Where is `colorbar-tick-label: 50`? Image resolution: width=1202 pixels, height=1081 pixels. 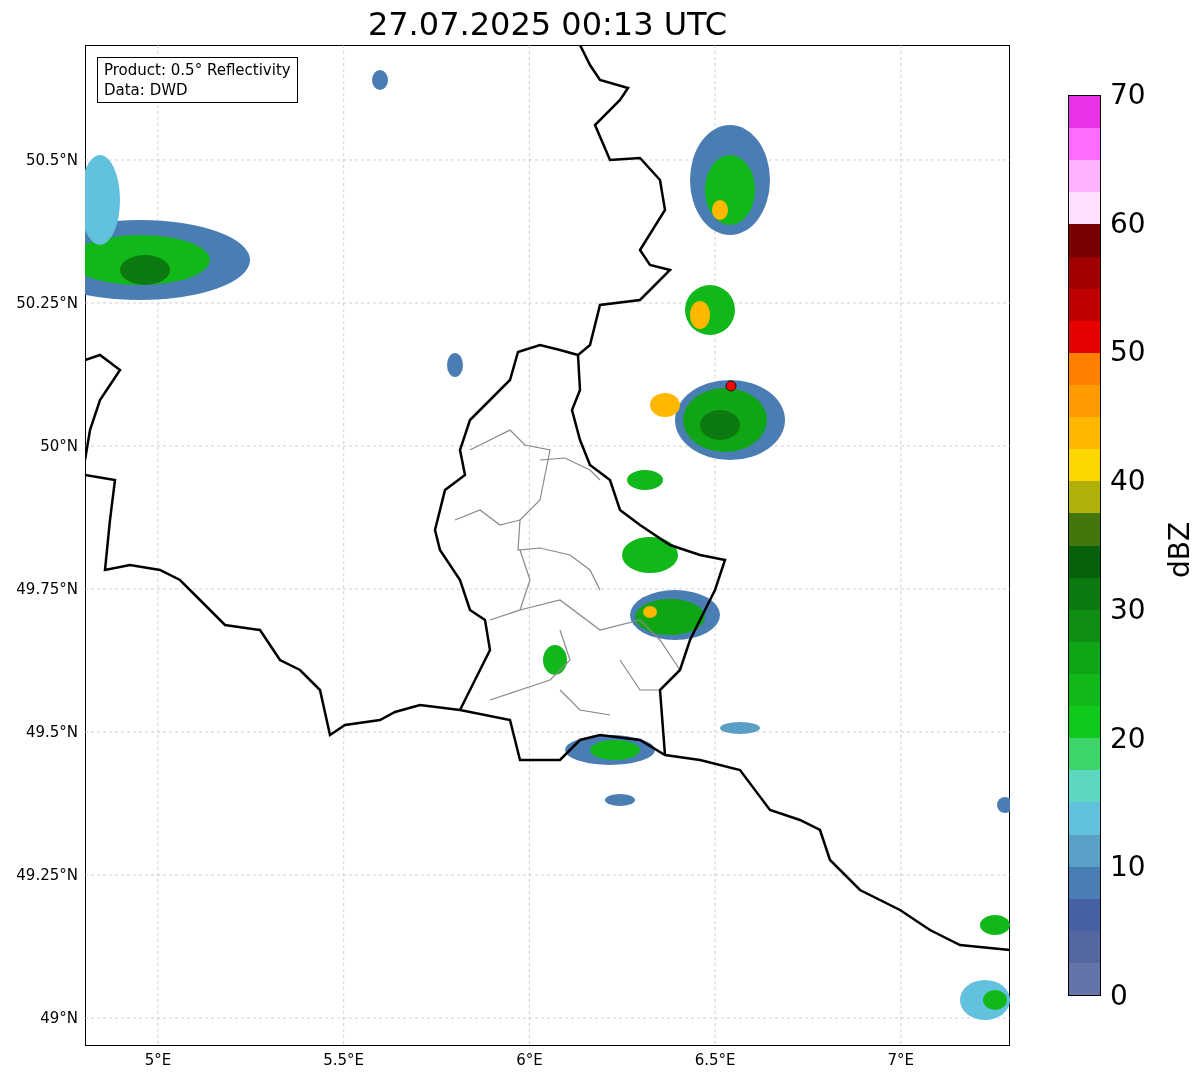
colorbar-tick-label: 50 is located at coordinates (1128, 352).